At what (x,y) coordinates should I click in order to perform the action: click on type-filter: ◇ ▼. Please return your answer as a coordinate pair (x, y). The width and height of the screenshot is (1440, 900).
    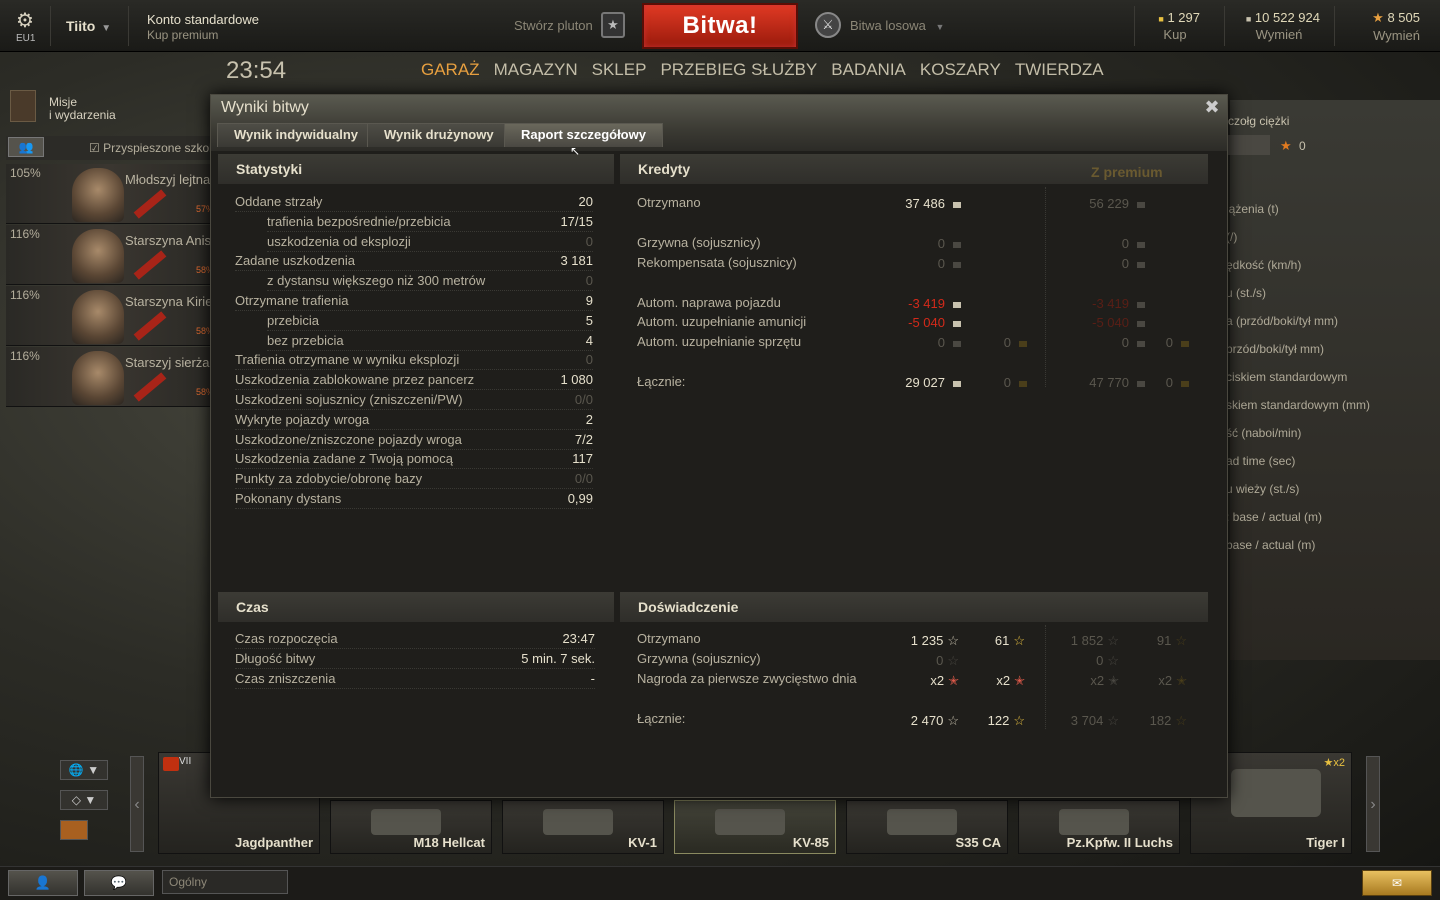
    Looking at the image, I should click on (84, 800).